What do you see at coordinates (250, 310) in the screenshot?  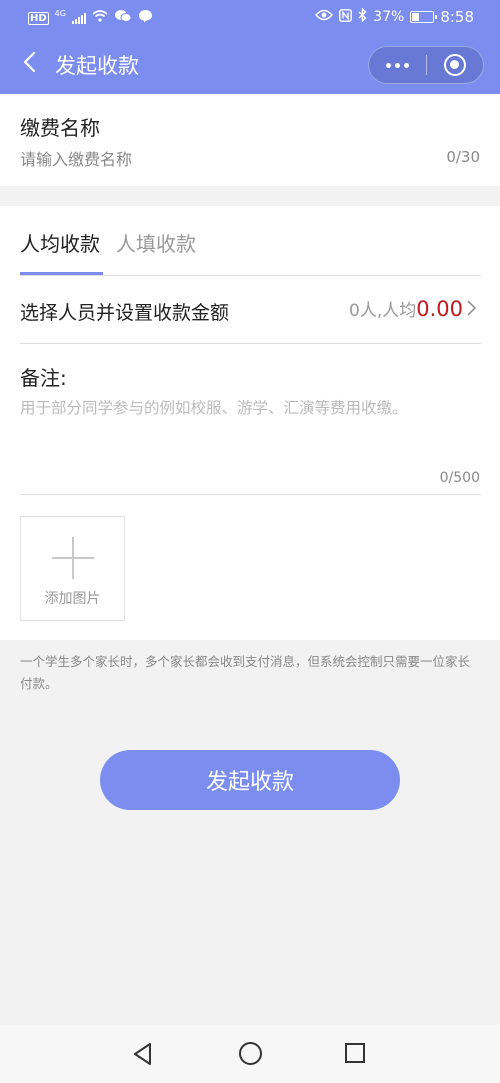 I see `select-members-row: 选择人员并设置收款金额 0人,人均 0.00` at bounding box center [250, 310].